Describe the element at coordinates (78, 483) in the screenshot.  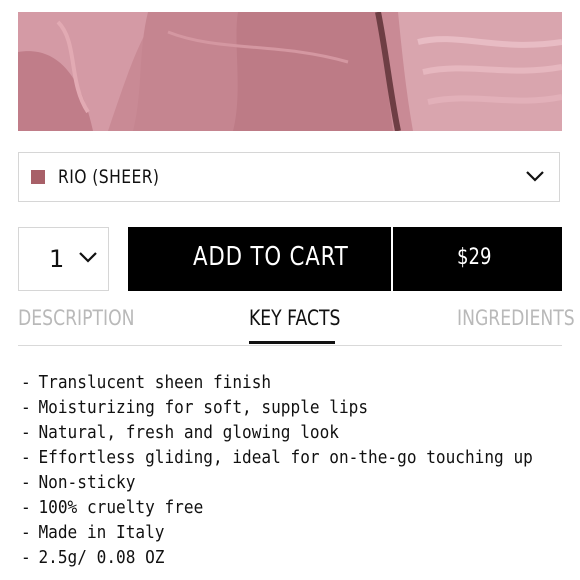
I see `list-item: - Non-sticky` at that location.